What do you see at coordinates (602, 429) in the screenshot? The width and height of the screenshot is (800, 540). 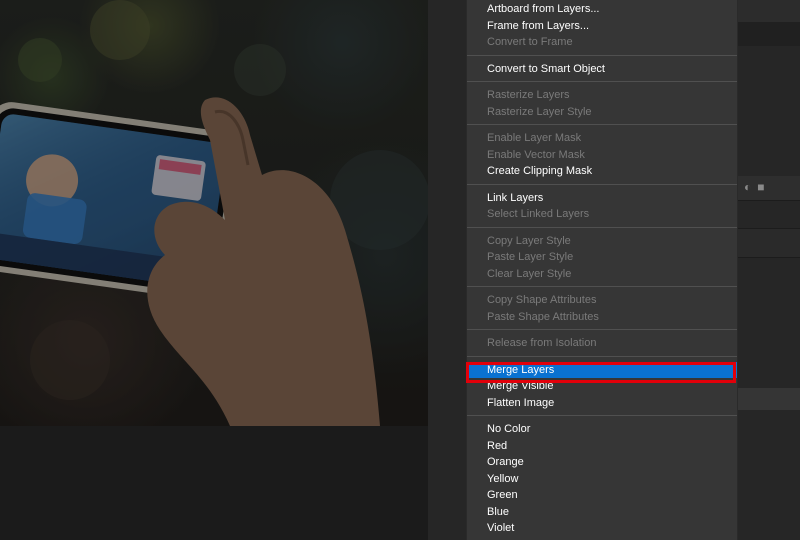 I see `menu-item-no-color: No Color` at bounding box center [602, 429].